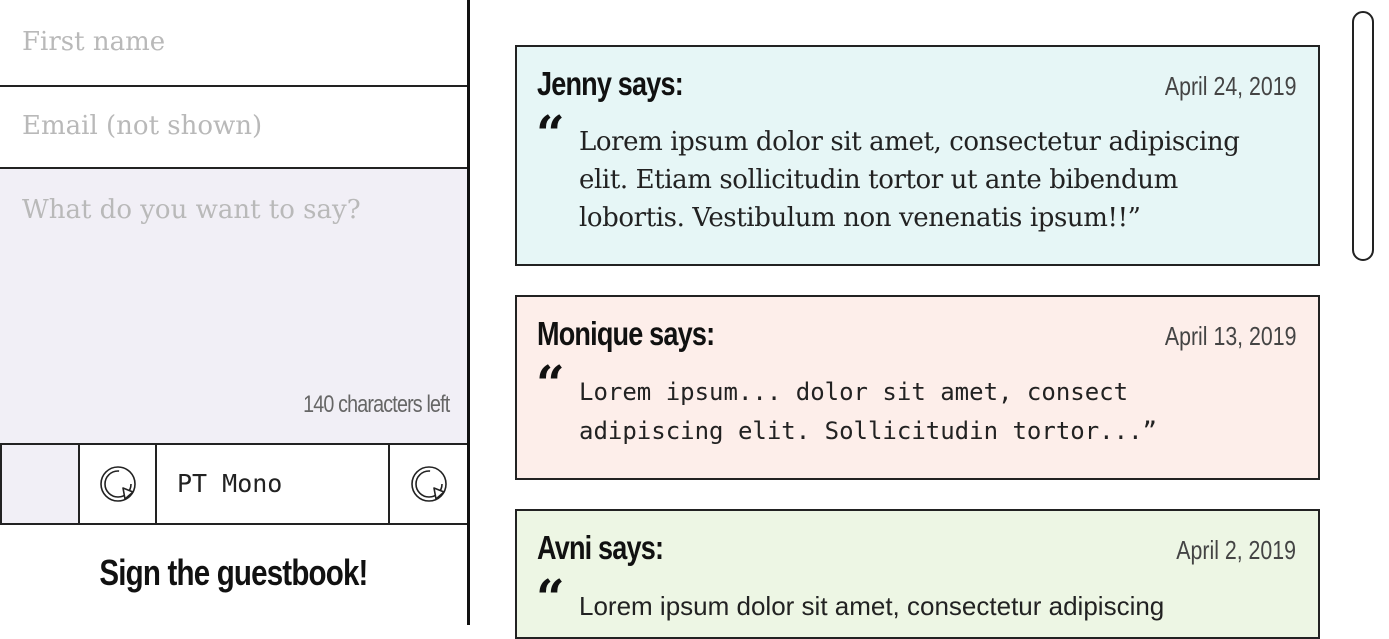 This screenshot has height=639, width=1389. Describe the element at coordinates (233, 128) in the screenshot. I see `email-input: Email (not shown)` at that location.